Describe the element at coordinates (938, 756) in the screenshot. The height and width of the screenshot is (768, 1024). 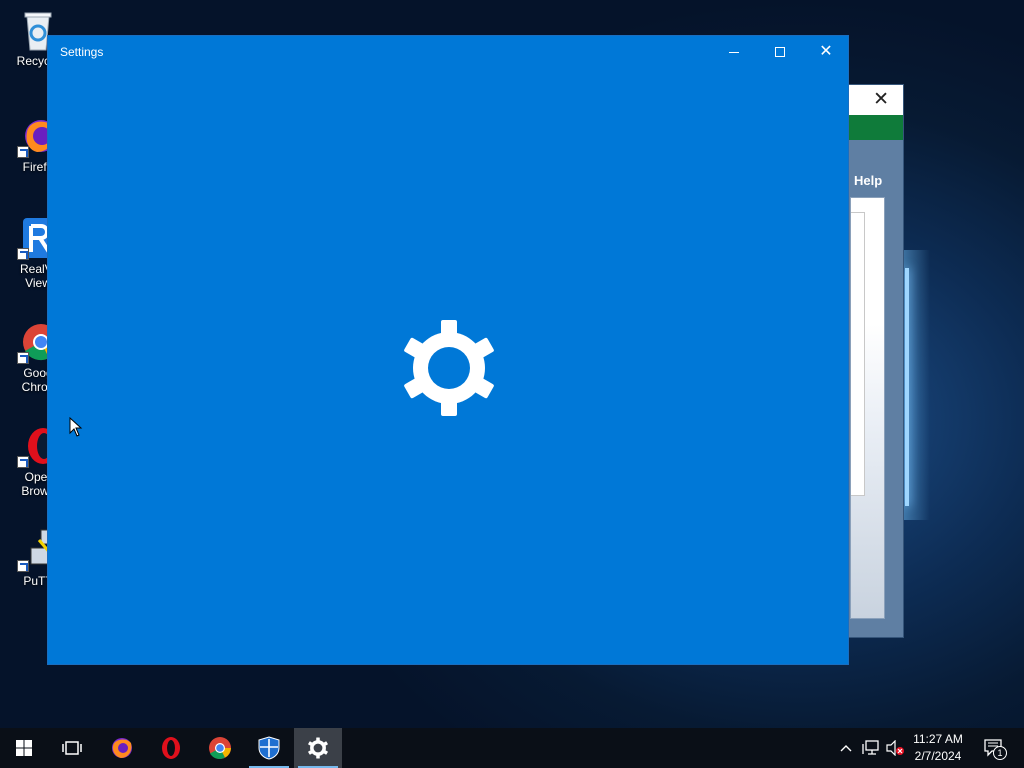
I see `clock-date: 2/7/2024` at that location.